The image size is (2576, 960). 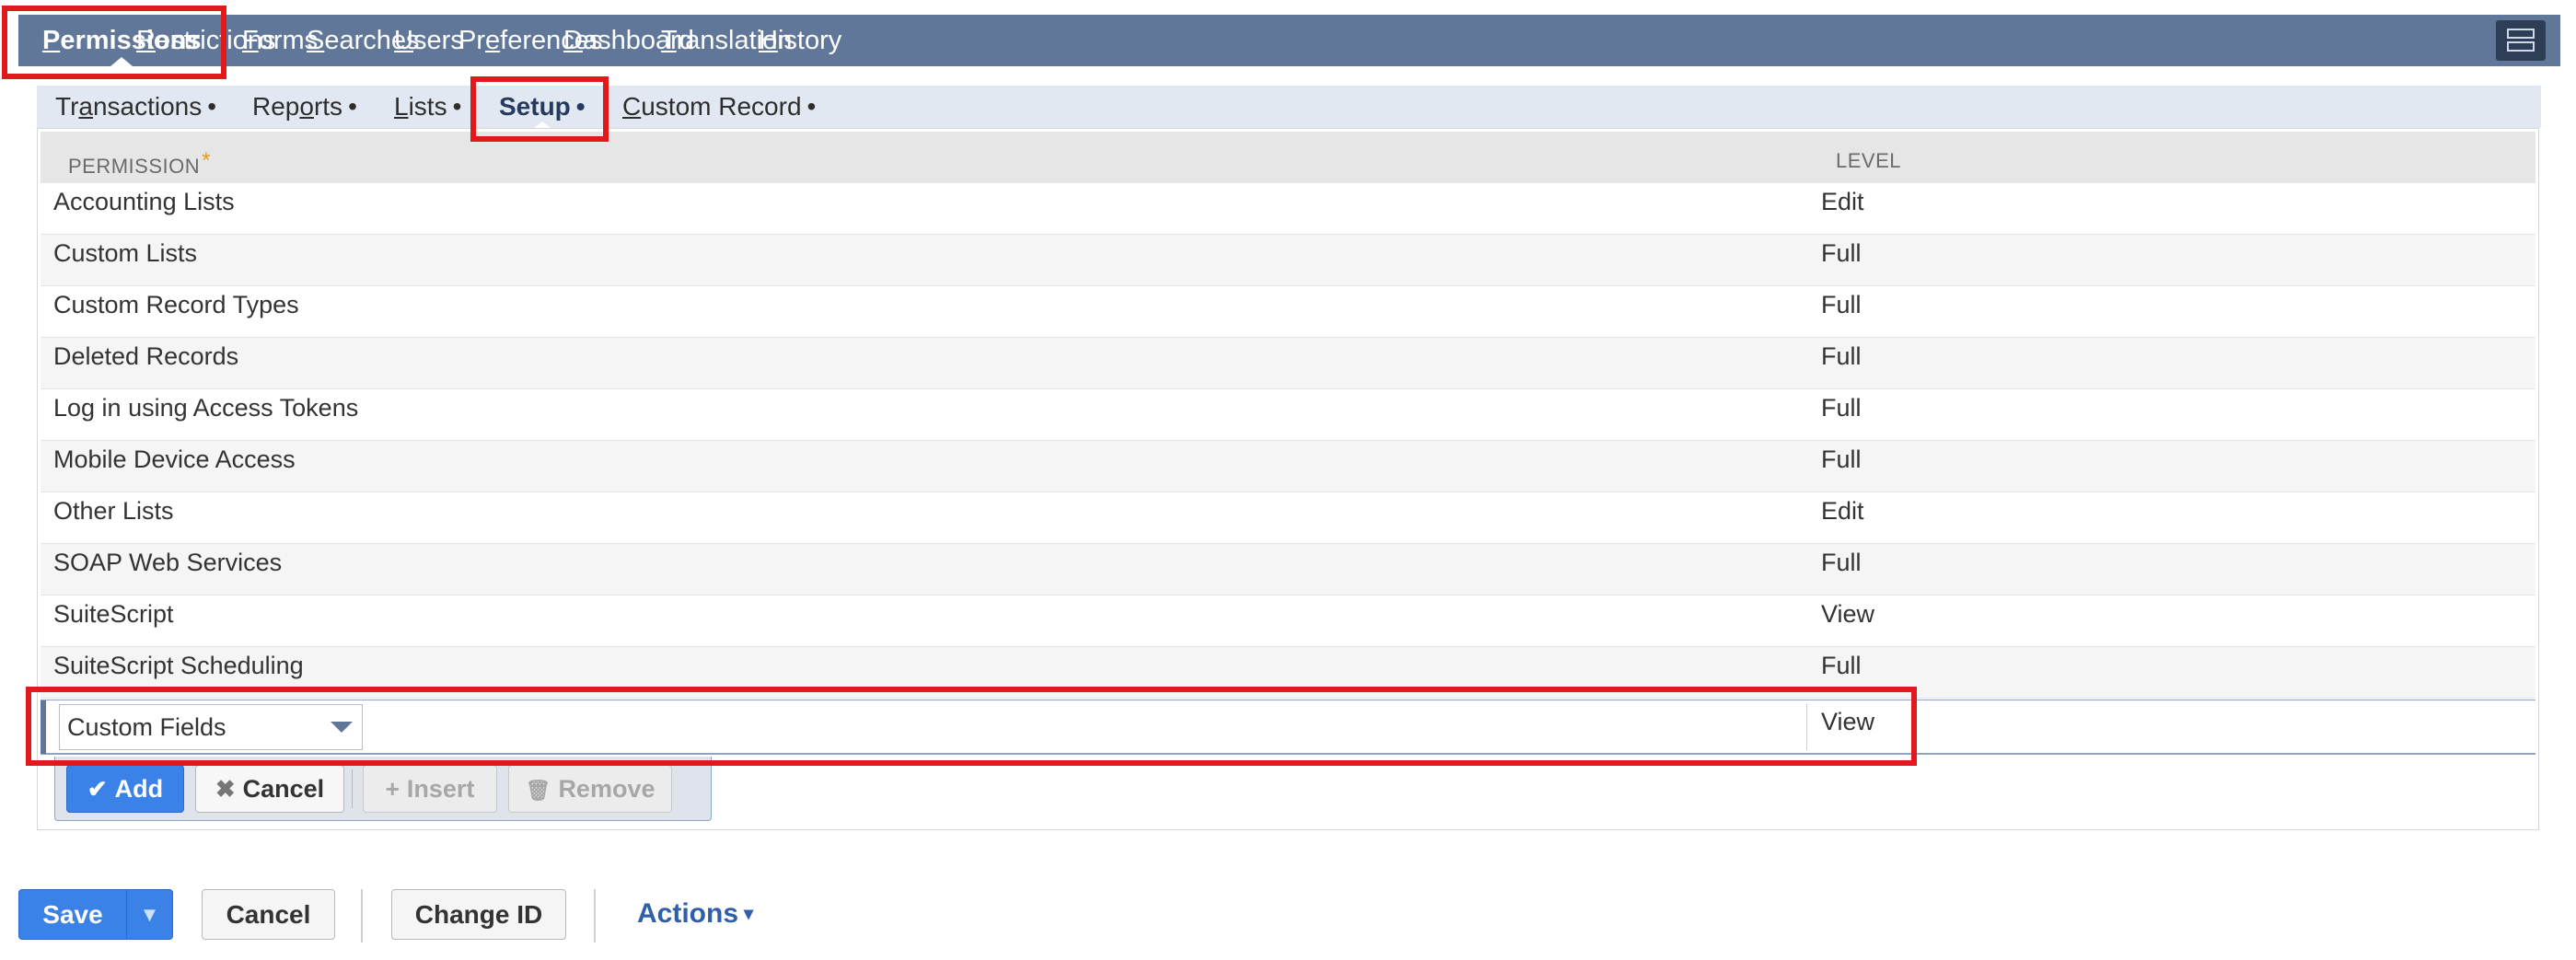 I want to click on button-separator, so click(x=352, y=788).